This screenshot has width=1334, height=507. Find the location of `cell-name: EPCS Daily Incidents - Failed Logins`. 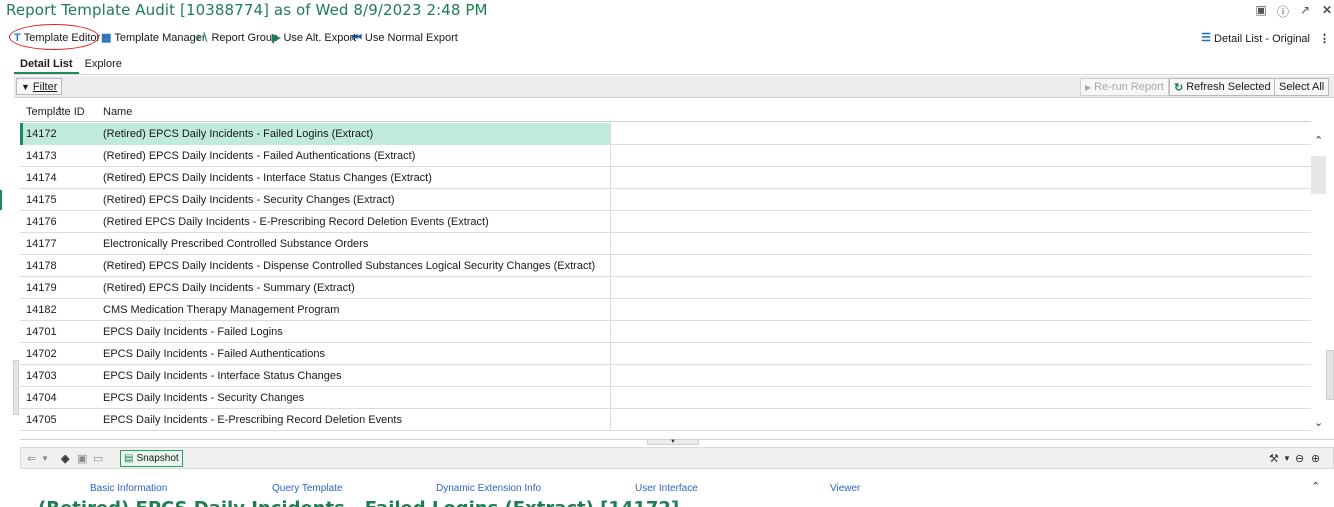

cell-name: EPCS Daily Incidents - Failed Logins is located at coordinates (193, 332).